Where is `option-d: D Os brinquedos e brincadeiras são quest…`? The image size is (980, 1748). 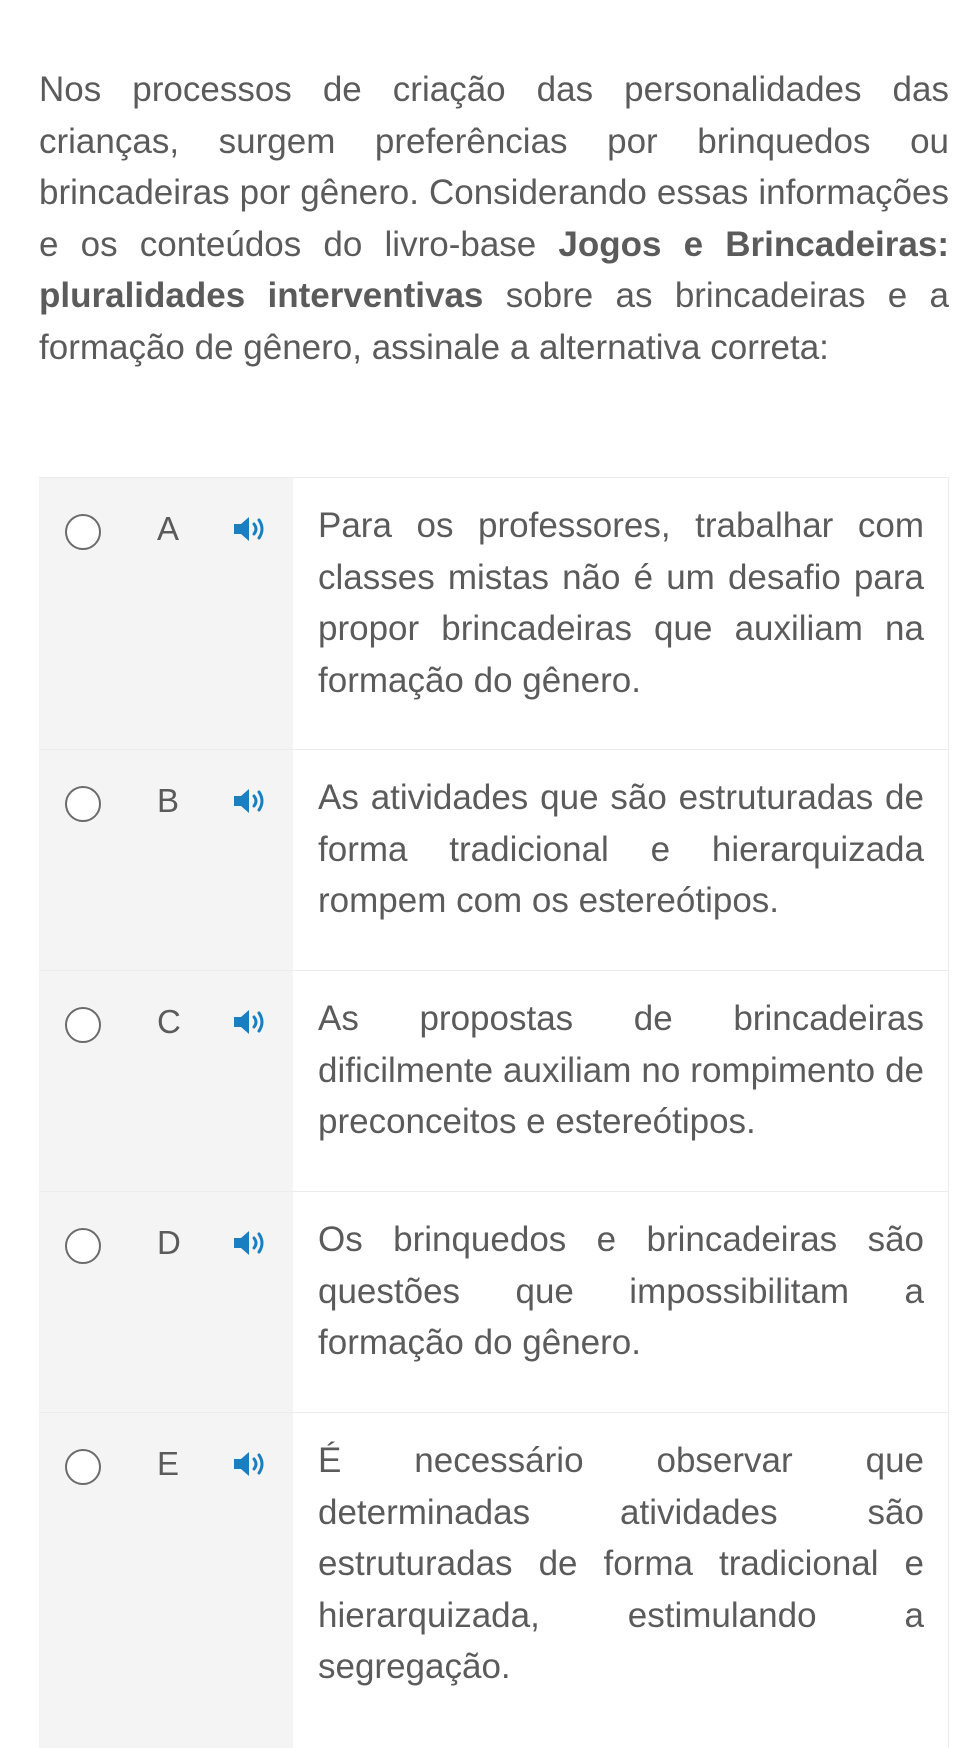 option-d: D Os brinquedos e brincadeiras são quest… is located at coordinates (494, 1302).